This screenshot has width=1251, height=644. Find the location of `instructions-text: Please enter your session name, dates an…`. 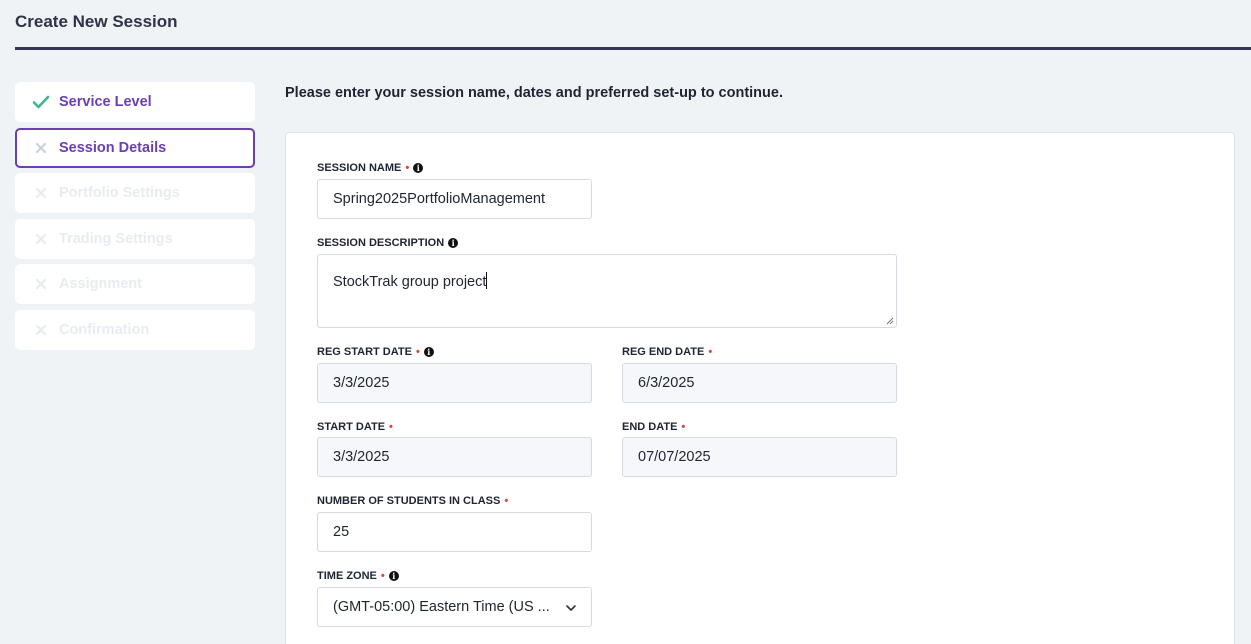

instructions-text: Please enter your session name, dates an… is located at coordinates (534, 93).